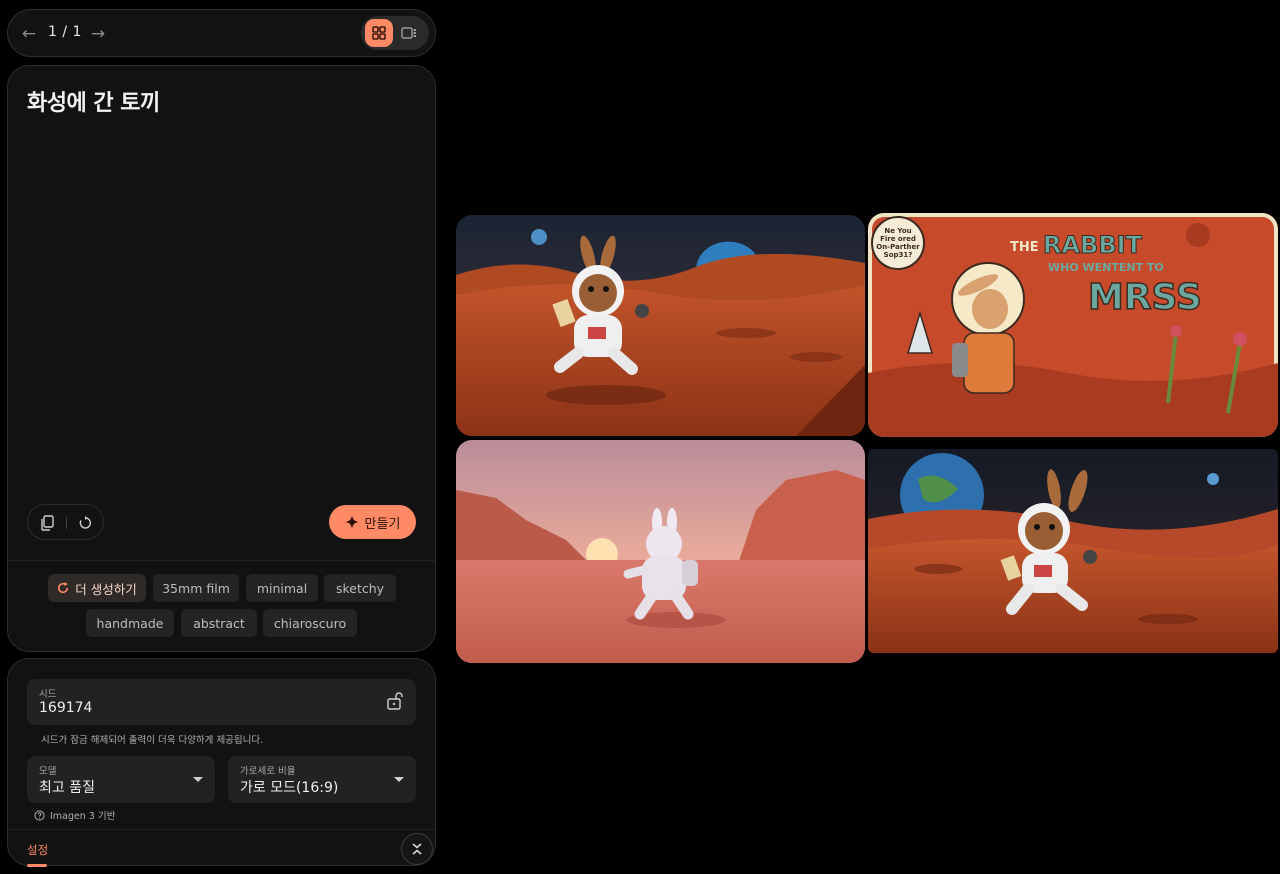  What do you see at coordinates (48, 694) in the screenshot?
I see `seed-label: 시드` at bounding box center [48, 694].